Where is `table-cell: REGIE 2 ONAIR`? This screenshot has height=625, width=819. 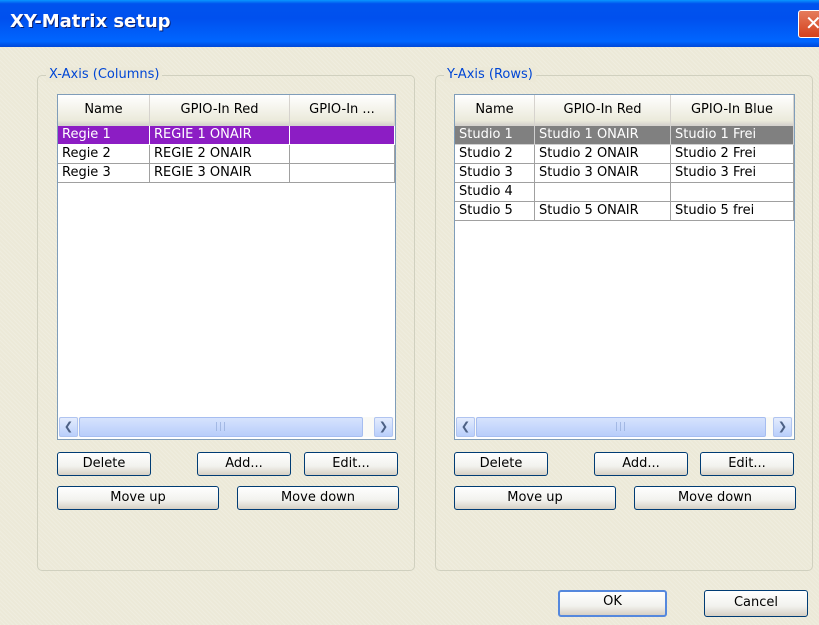 table-cell: REGIE 2 ONAIR is located at coordinates (220, 154).